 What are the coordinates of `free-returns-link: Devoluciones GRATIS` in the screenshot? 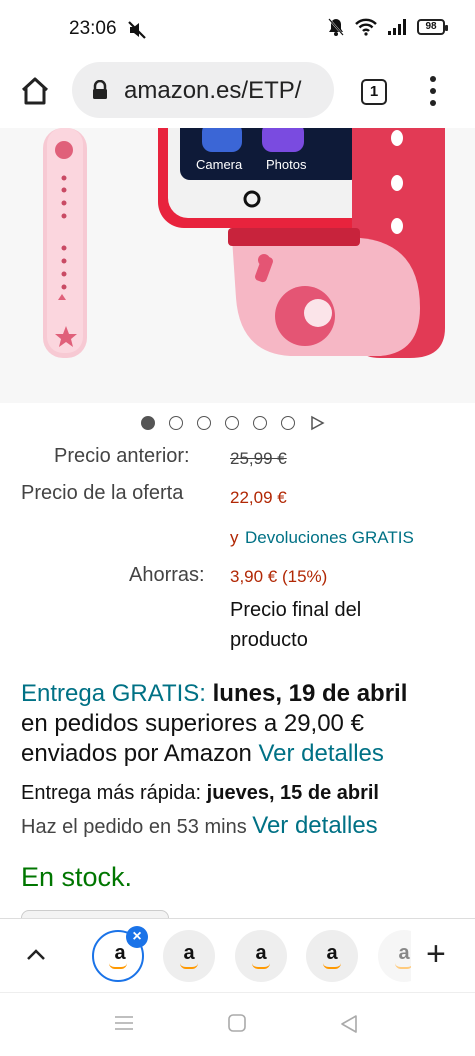 It's located at (329, 538).